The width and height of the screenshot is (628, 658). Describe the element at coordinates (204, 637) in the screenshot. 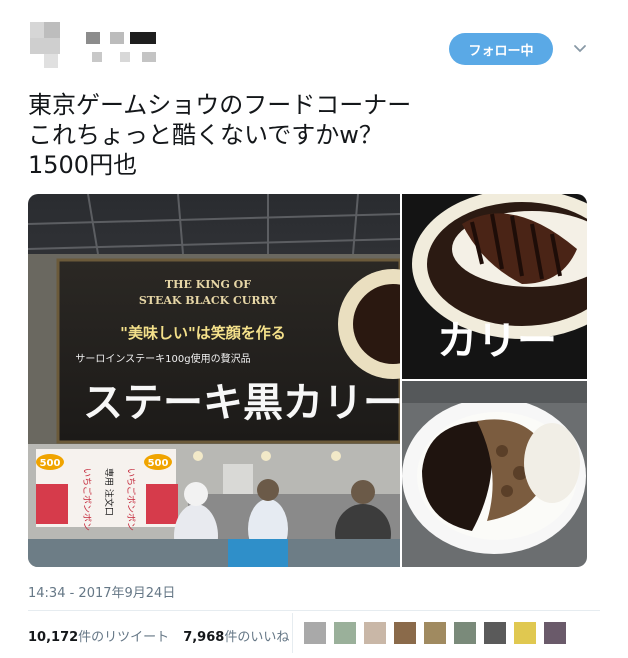

I see `like-count: 7,968` at that location.